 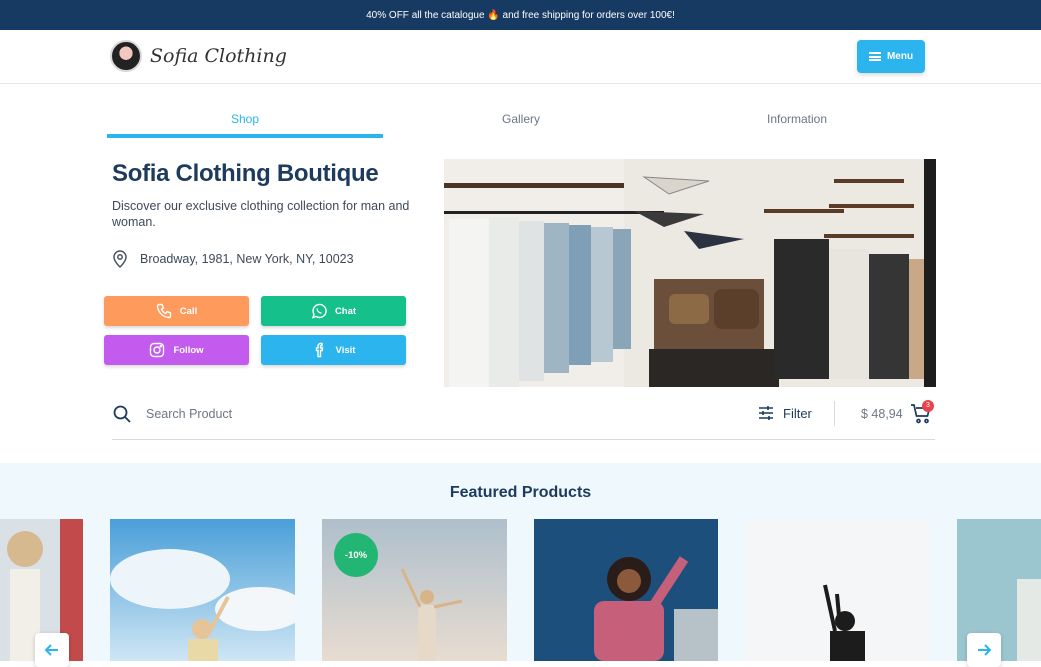 I want to click on tab-gallery: Gallery, so click(x=521, y=121).